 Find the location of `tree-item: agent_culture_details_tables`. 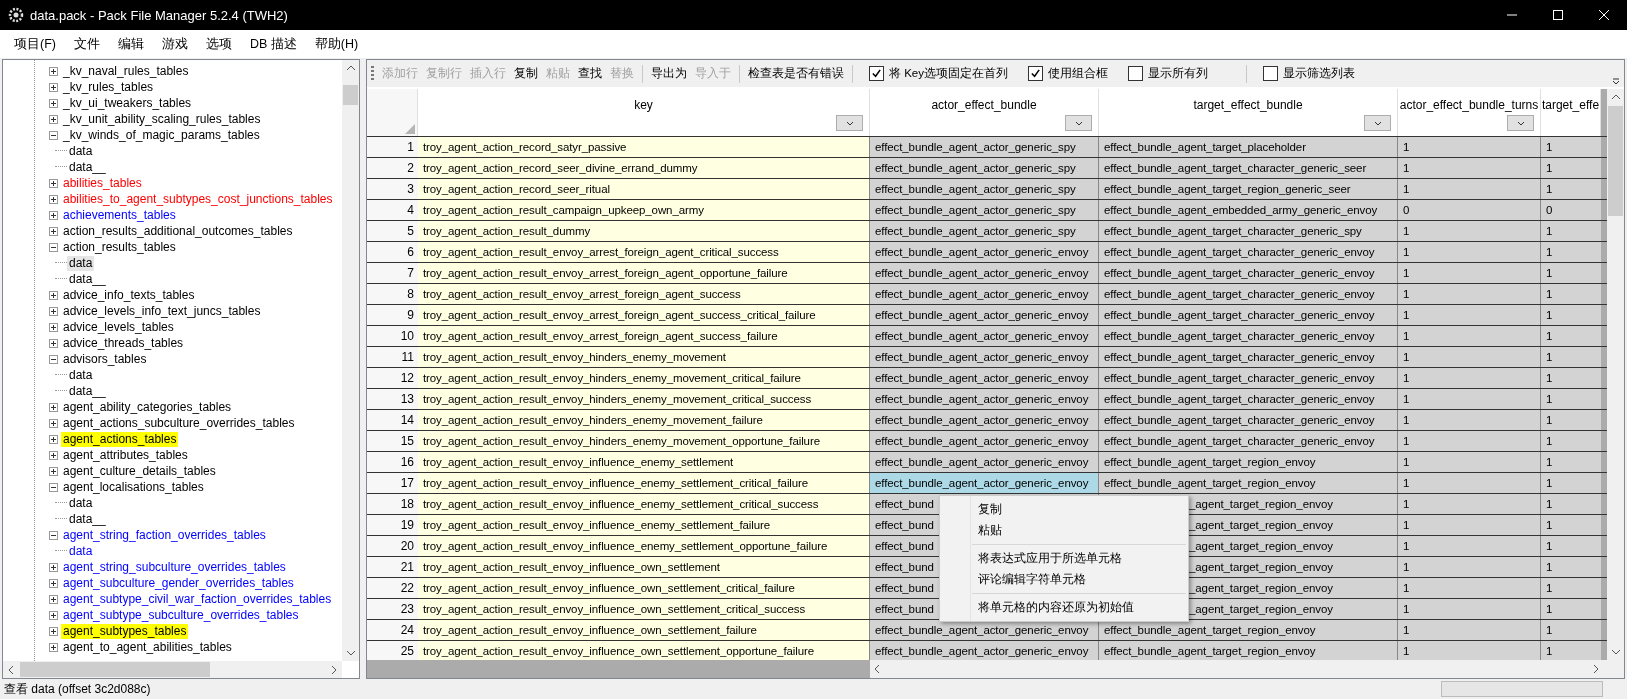

tree-item: agent_culture_details_tables is located at coordinates (139, 471).